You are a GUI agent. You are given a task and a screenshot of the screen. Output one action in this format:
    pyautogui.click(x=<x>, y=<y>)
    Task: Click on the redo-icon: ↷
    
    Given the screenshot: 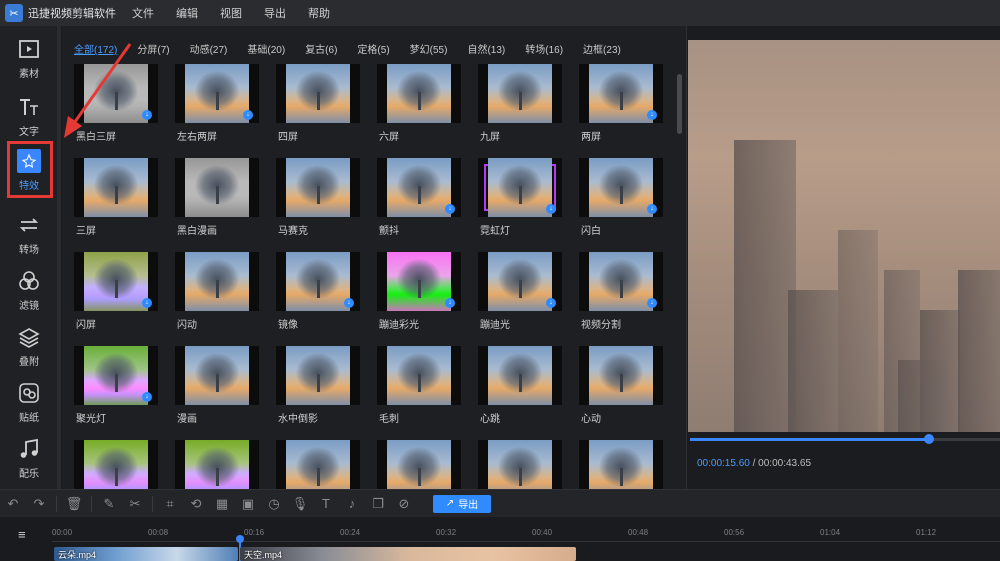 What is the action you would take?
    pyautogui.click(x=39, y=504)
    